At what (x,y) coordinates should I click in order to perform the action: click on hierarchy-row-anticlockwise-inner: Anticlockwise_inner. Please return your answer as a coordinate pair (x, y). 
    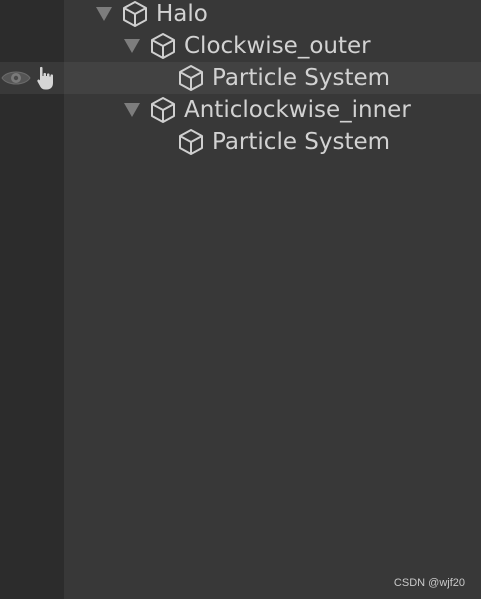
    Looking at the image, I should click on (240, 110).